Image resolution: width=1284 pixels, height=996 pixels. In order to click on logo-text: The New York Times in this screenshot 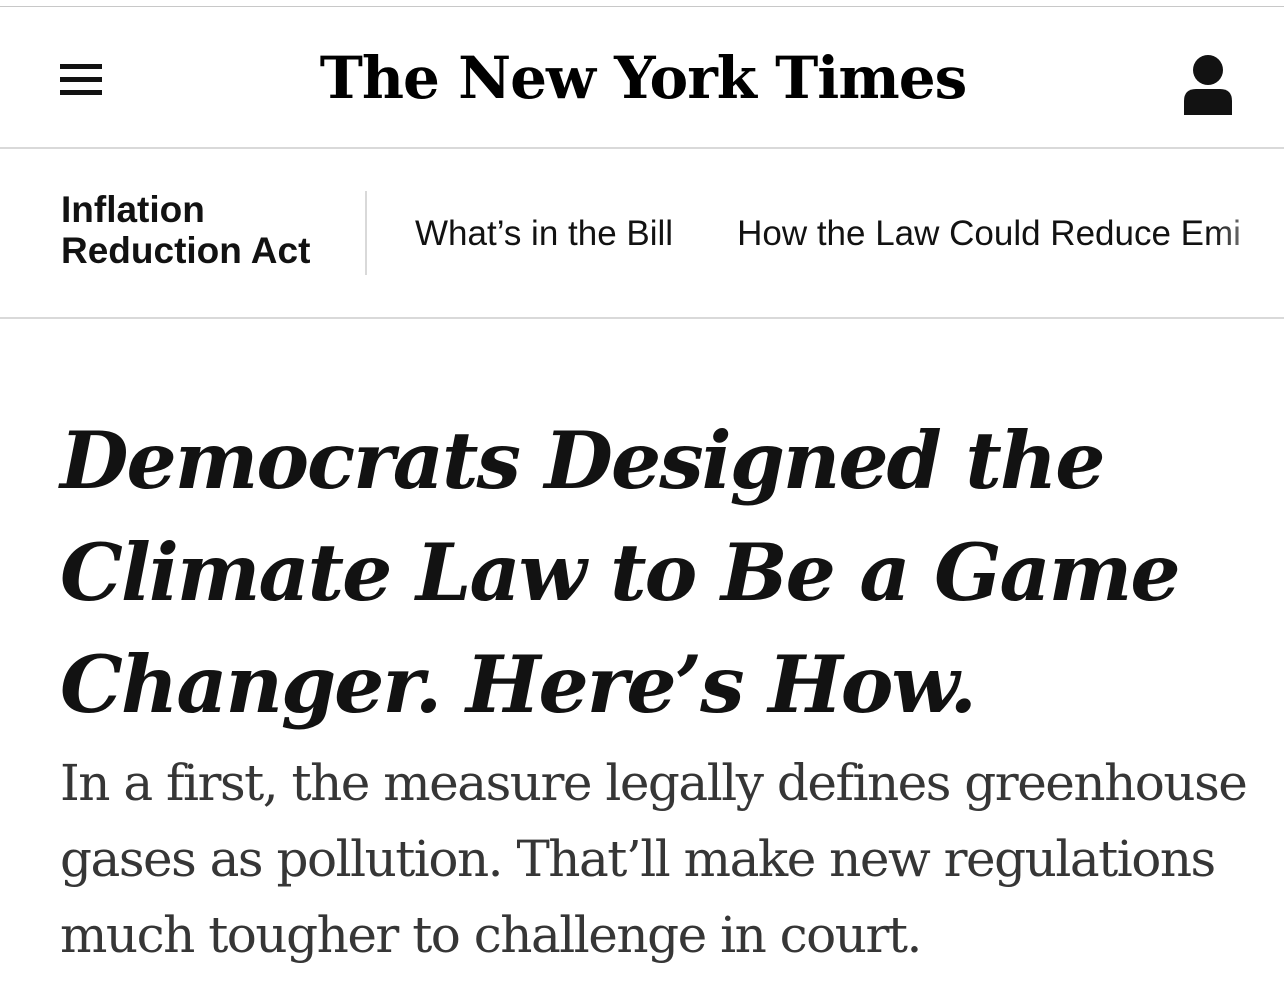, I will do `click(643, 78)`.